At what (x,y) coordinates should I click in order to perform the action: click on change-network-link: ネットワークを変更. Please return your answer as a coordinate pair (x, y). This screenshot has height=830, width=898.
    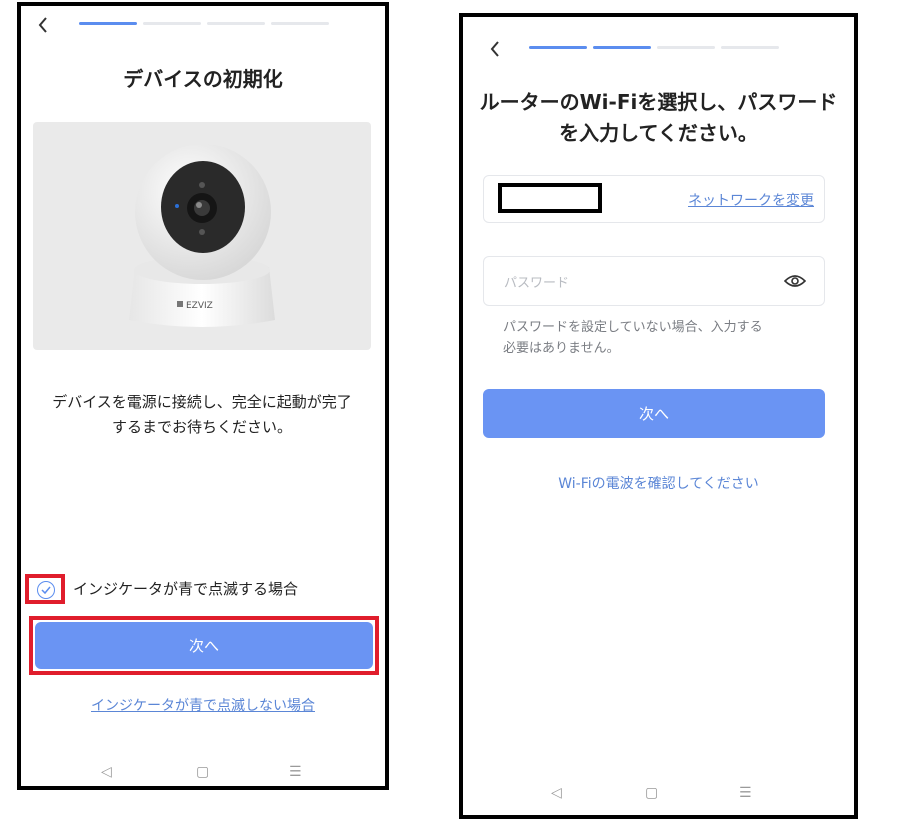
    Looking at the image, I should click on (751, 200).